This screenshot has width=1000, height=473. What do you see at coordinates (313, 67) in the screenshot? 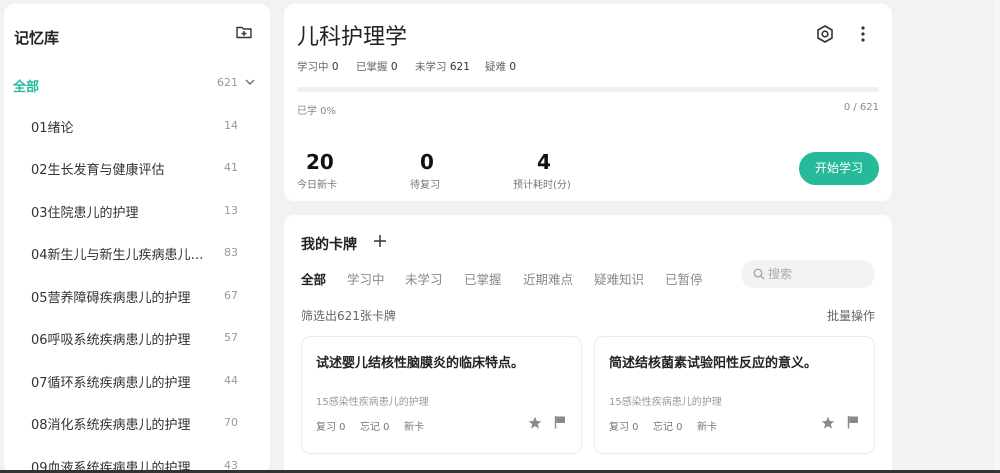
I see `stat-learning-label: 学习中` at bounding box center [313, 67].